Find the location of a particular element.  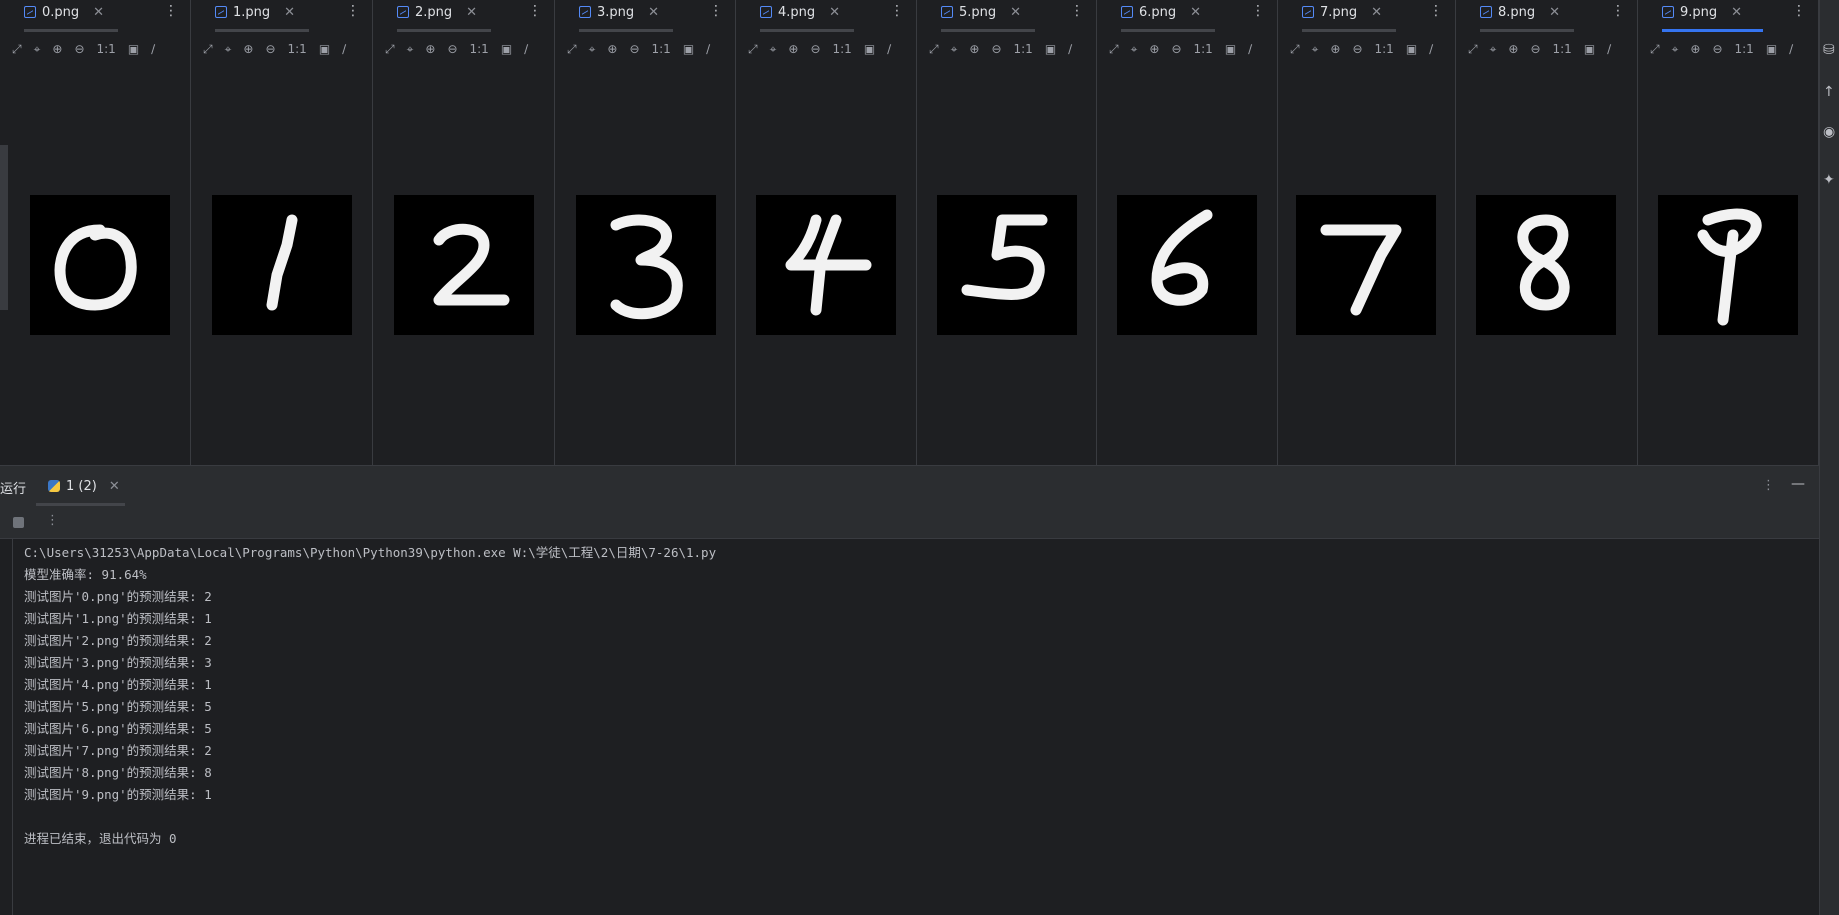

editor-tab-0: 0.png ✕ ⋮ is located at coordinates (95, 12).